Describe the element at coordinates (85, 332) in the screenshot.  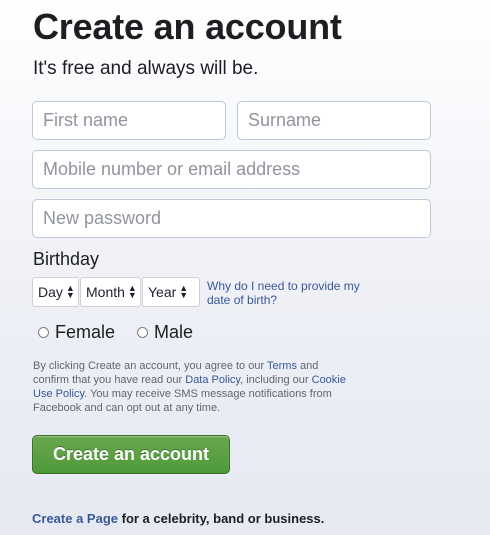
I see `female-label: Female` at that location.